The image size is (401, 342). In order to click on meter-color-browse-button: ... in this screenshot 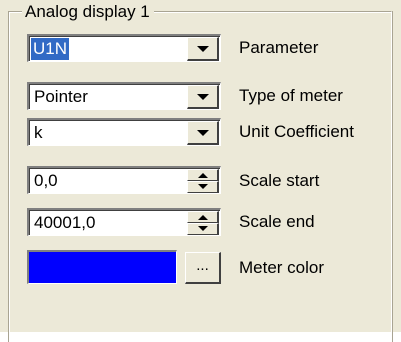, I will do `click(203, 268)`.